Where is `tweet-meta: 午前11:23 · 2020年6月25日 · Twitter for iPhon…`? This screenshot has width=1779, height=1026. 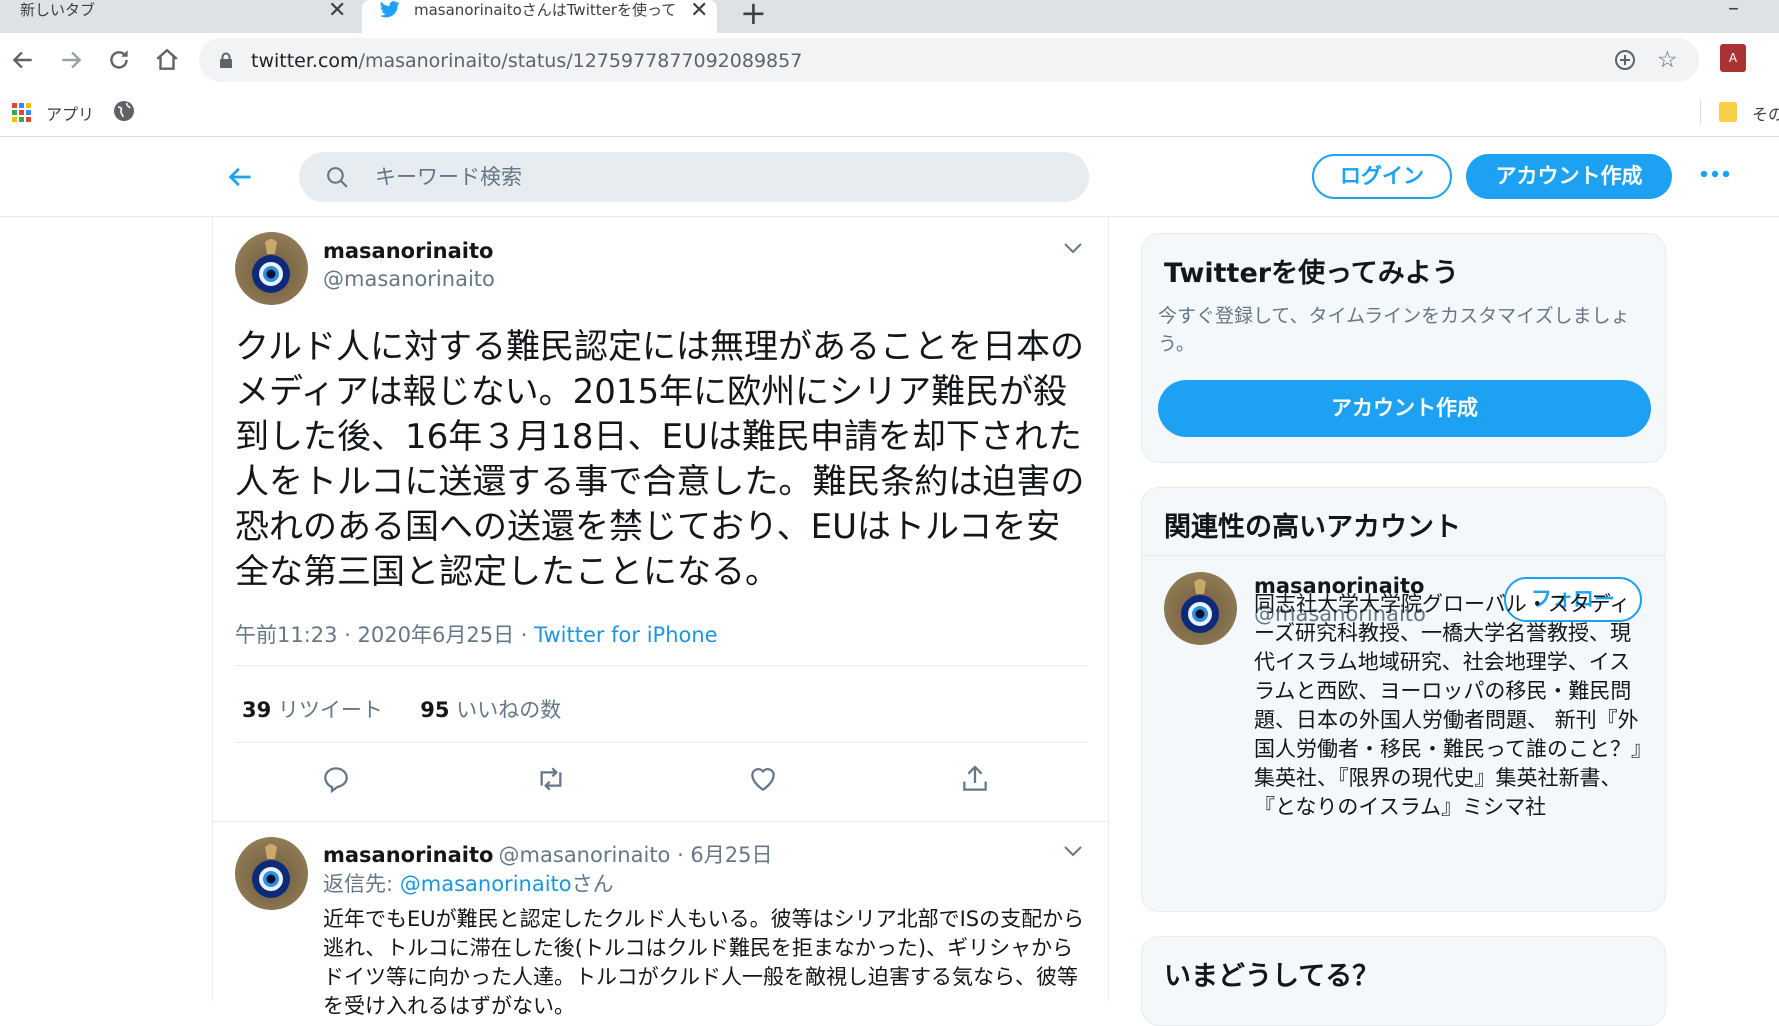 tweet-meta: 午前11:23 · 2020年6月25日 · Twitter for iPhon… is located at coordinates (476, 634).